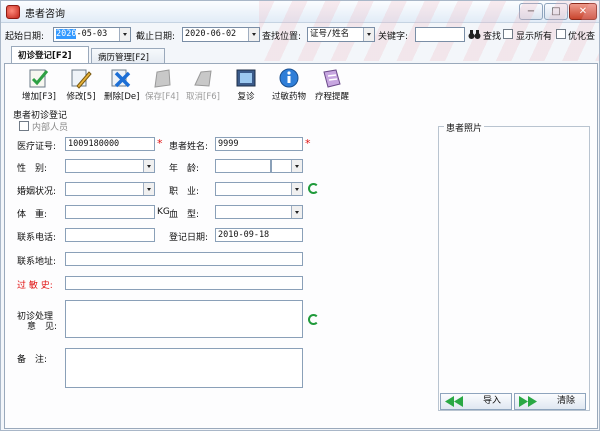 This screenshot has width=600, height=431. Describe the element at coordinates (184, 192) in the screenshot. I see `job-label: 职 业:` at that location.